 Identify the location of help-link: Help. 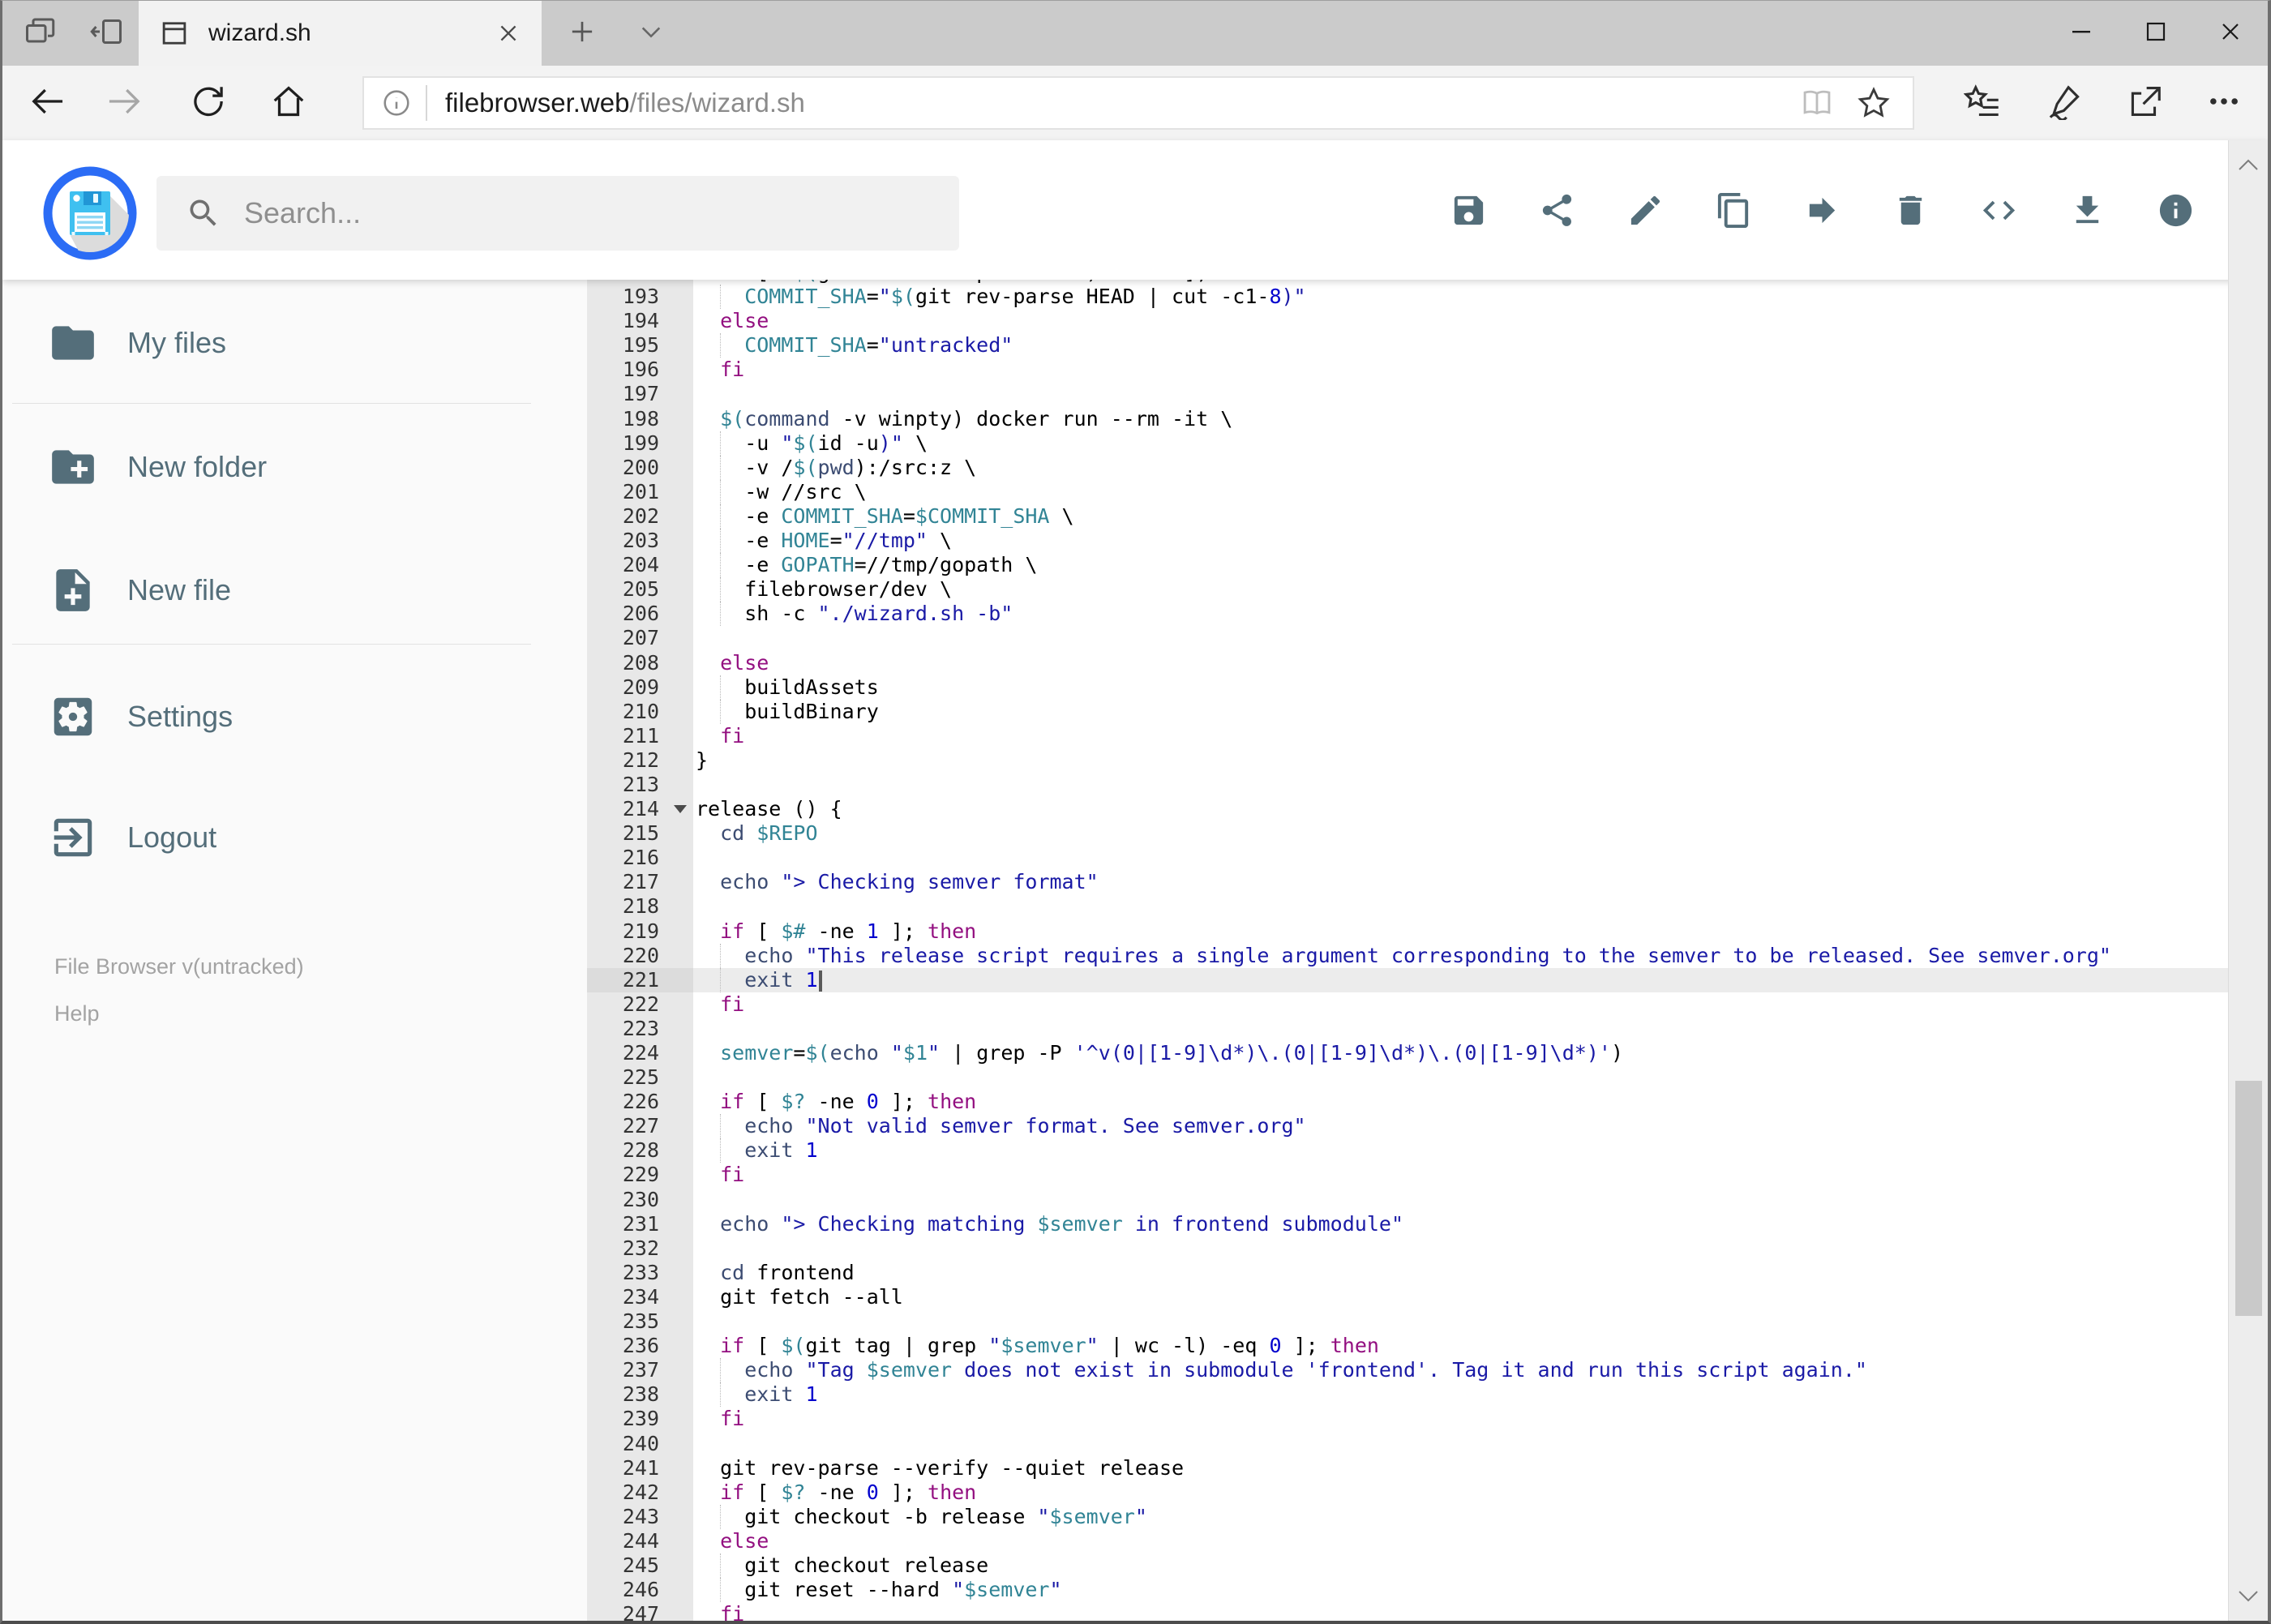
(77, 1014).